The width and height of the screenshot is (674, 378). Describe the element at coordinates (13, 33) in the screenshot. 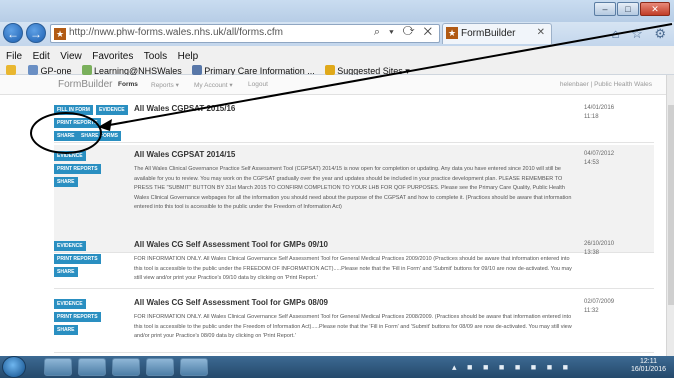

I see `back-button: ←` at that location.